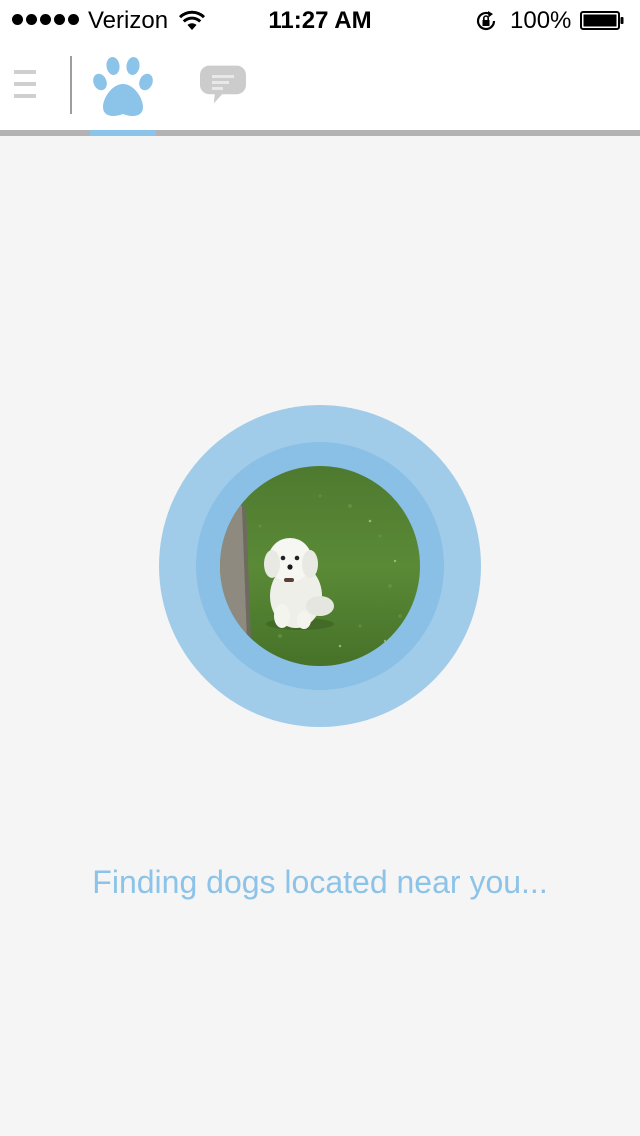  I want to click on tab-find-dogs, so click(123, 87).